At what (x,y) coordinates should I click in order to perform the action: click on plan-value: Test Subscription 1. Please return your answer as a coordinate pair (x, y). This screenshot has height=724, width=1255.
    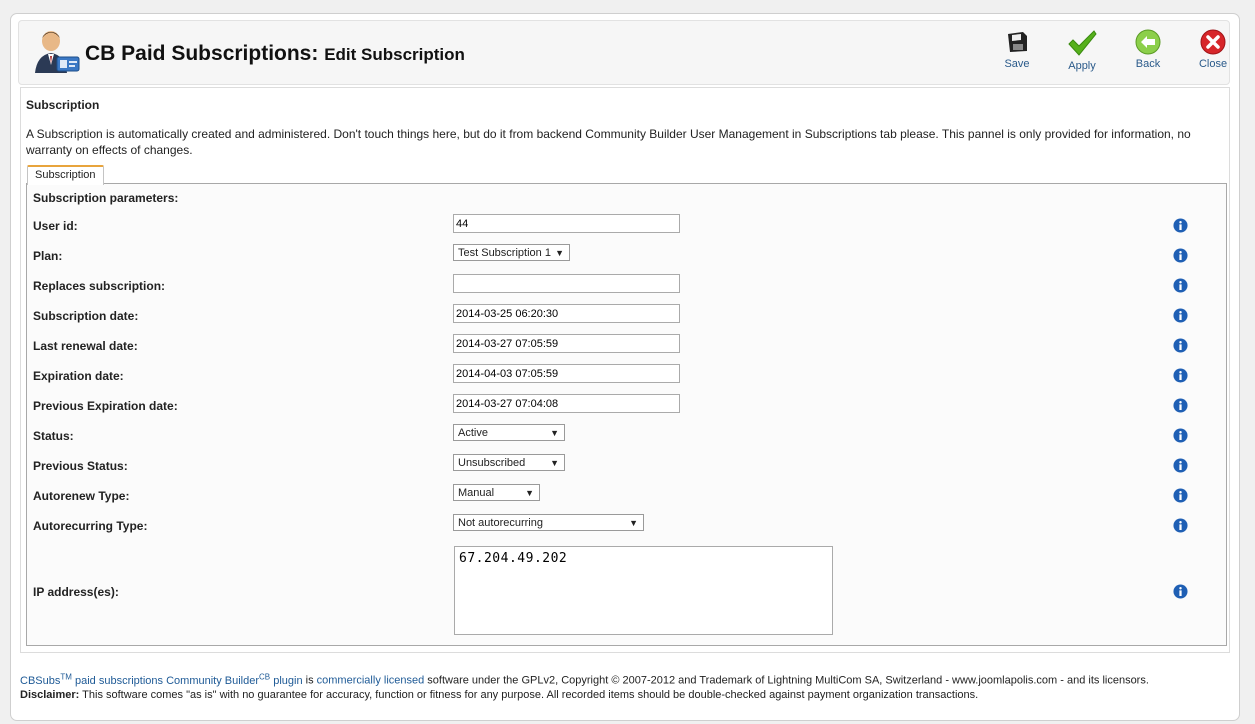
    Looking at the image, I should click on (504, 253).